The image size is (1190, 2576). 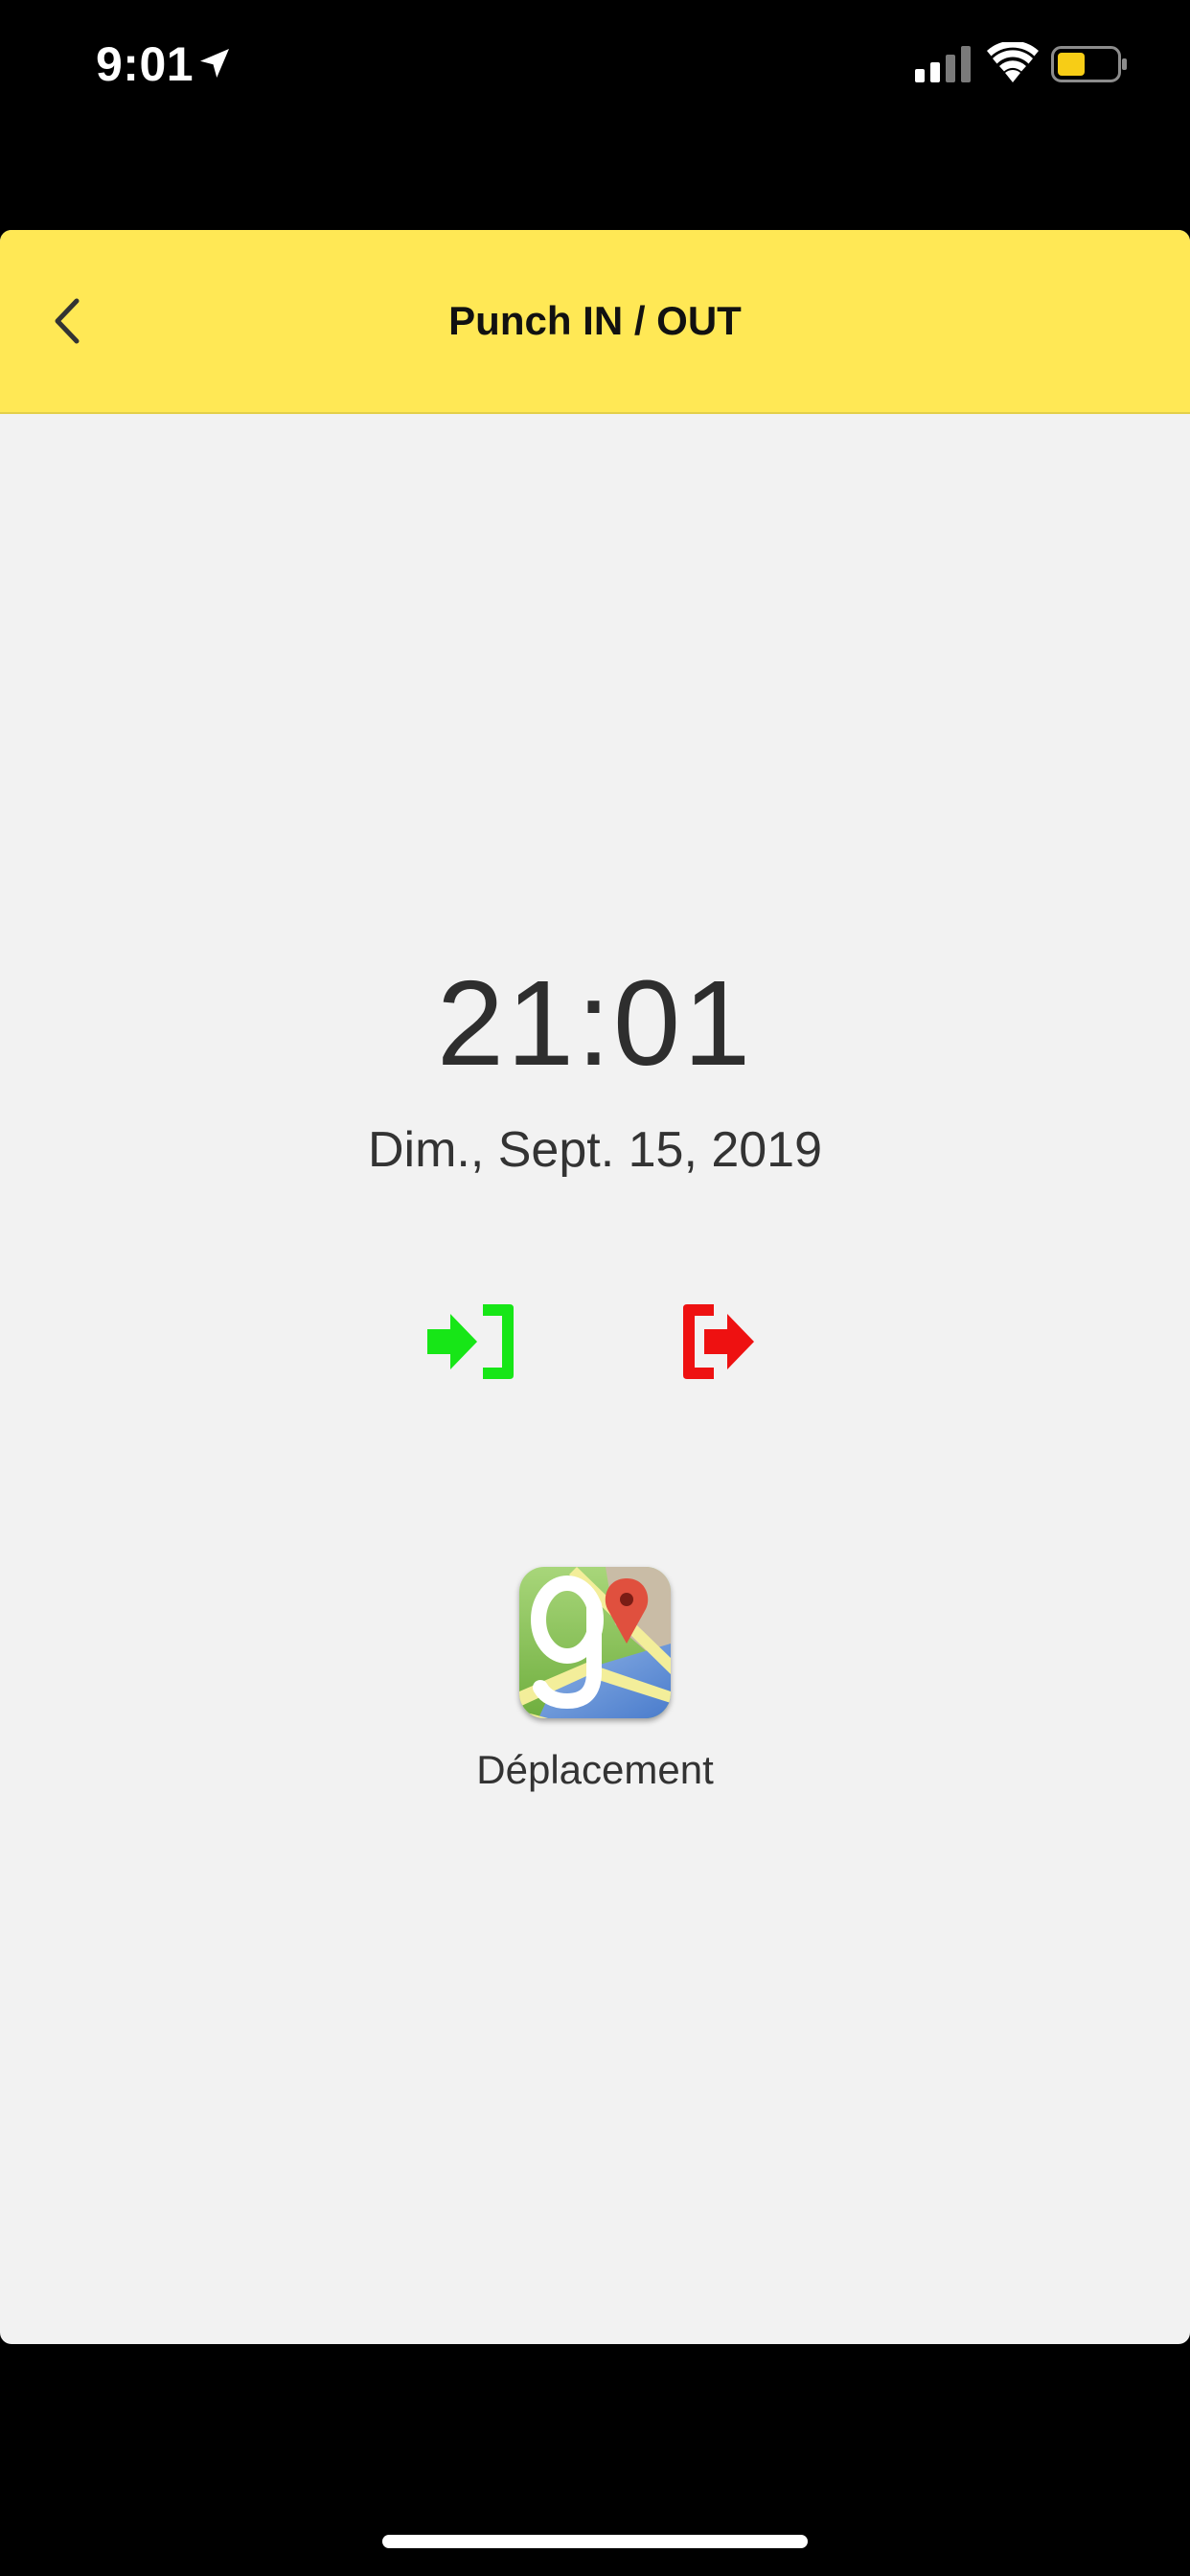 What do you see at coordinates (595, 2541) in the screenshot?
I see `home-indicator` at bounding box center [595, 2541].